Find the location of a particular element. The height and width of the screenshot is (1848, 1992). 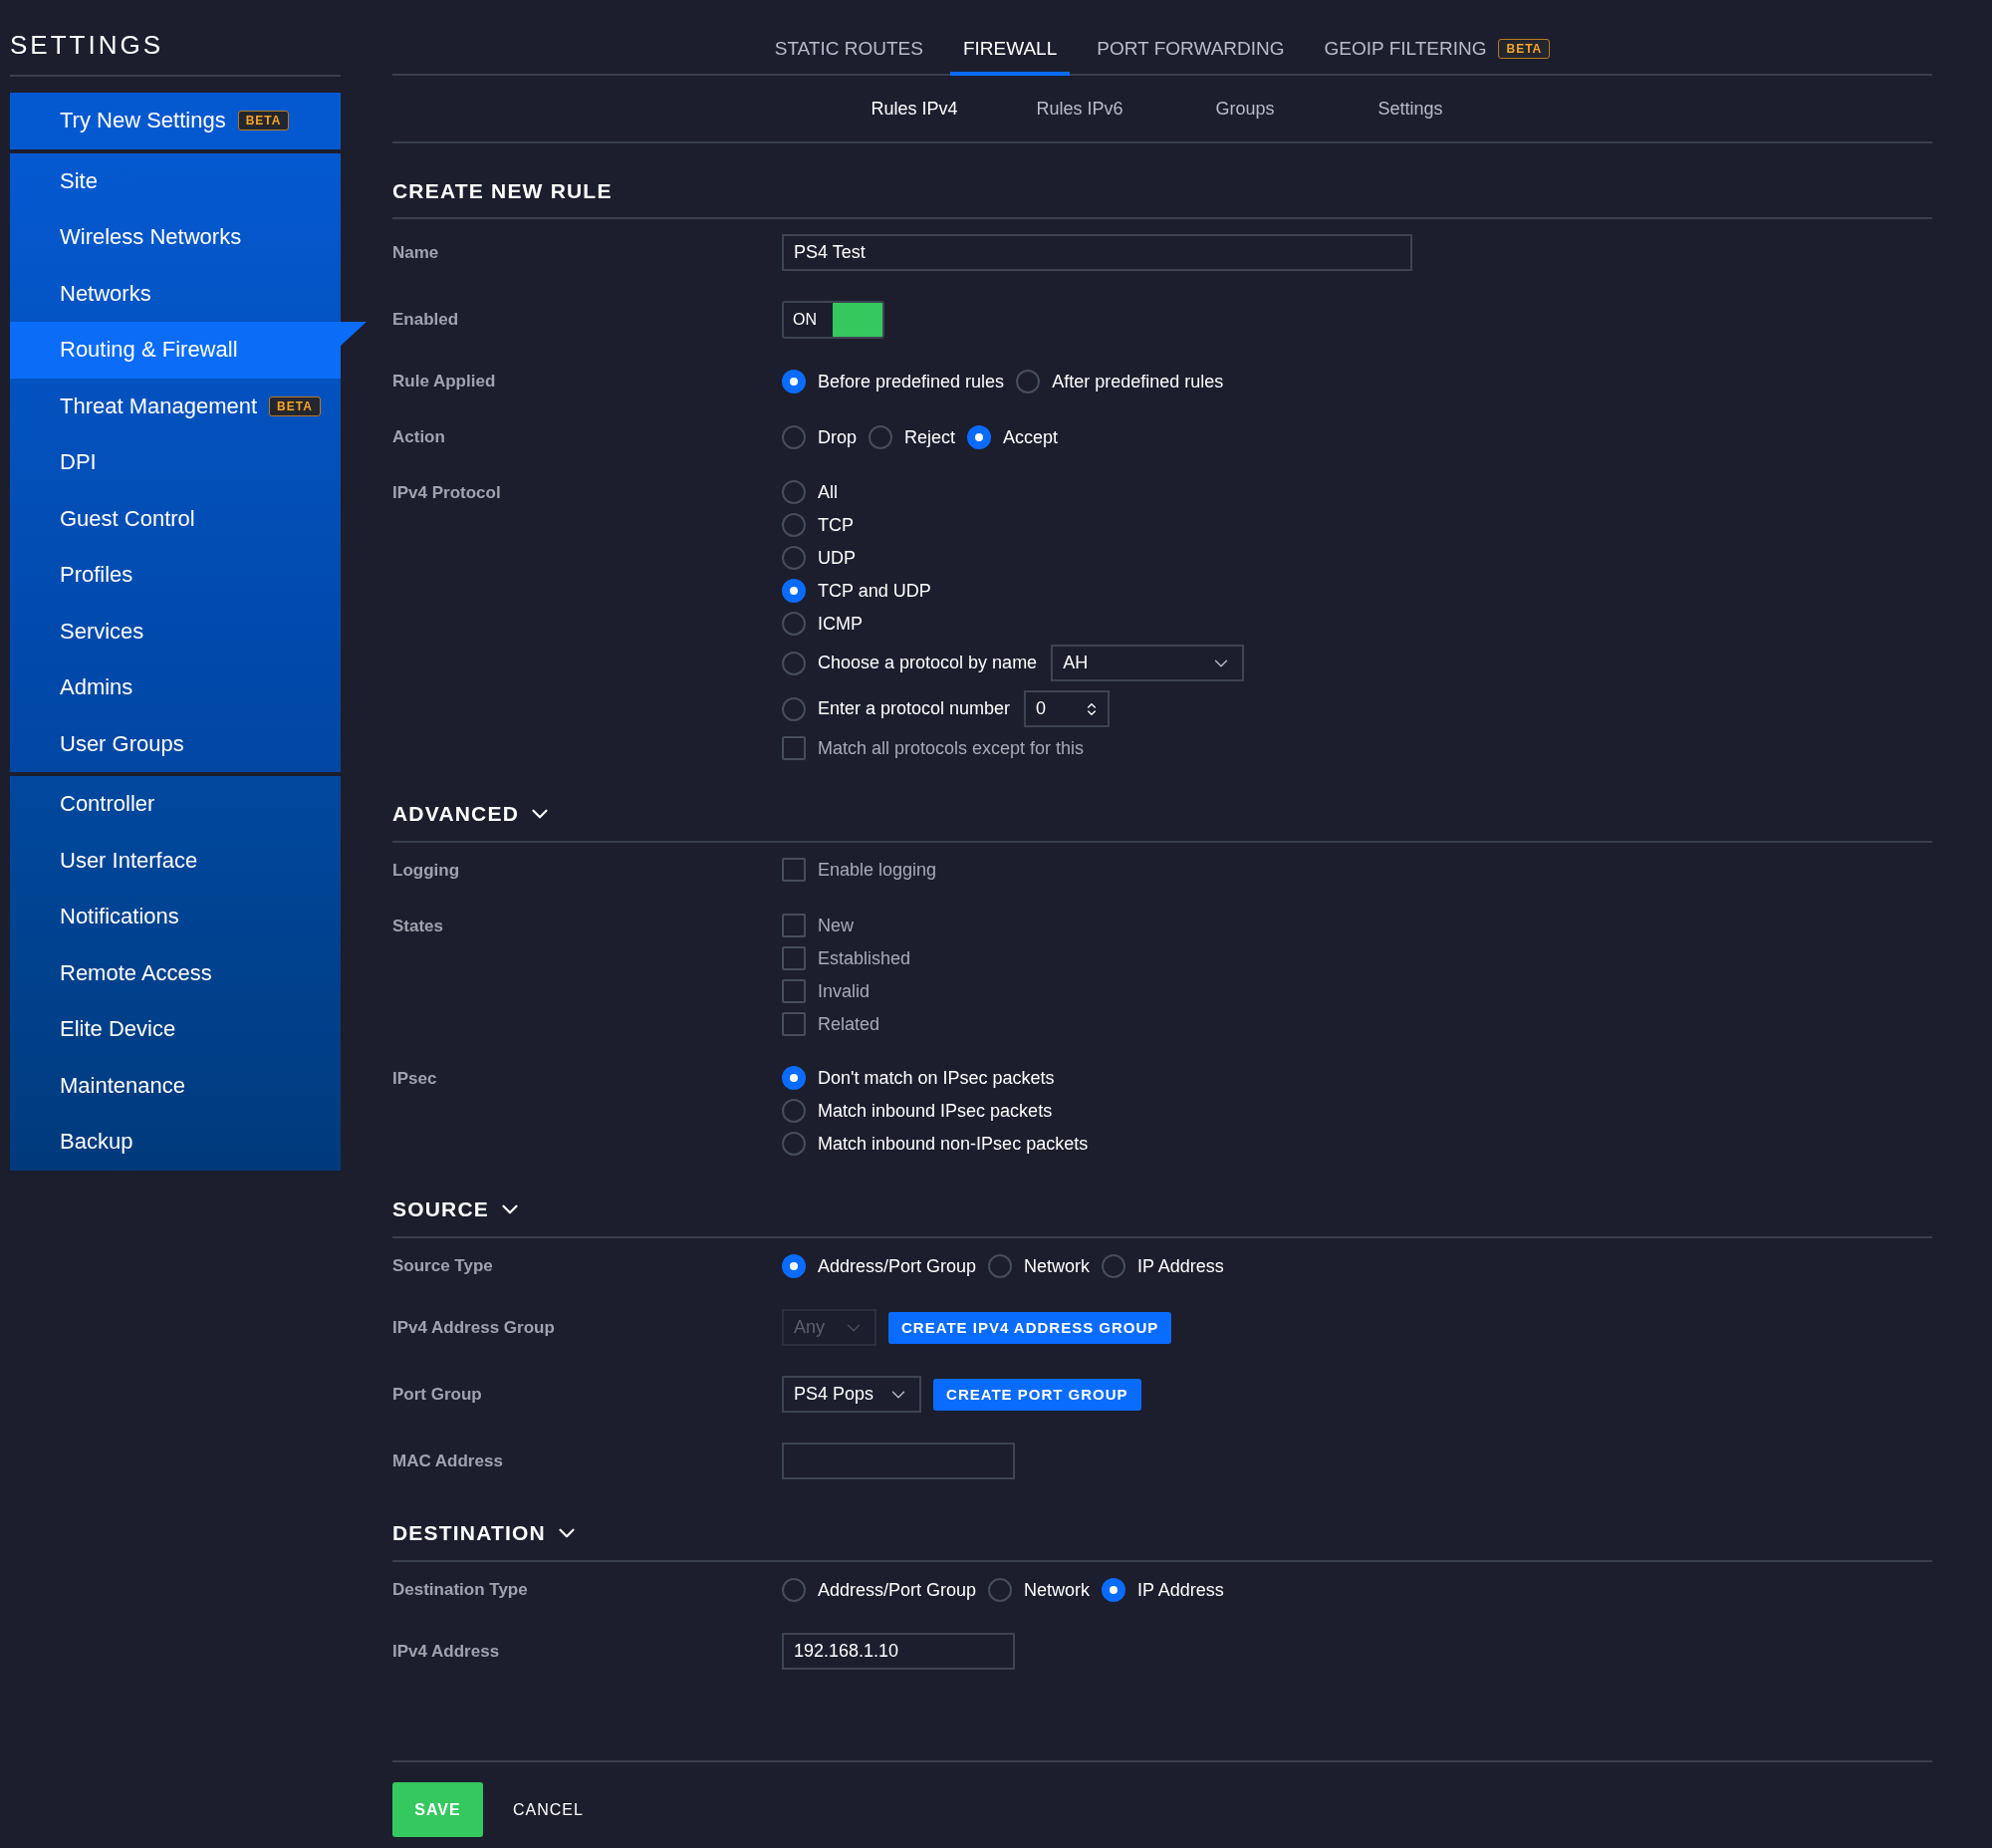

section-title: ADVANCED is located at coordinates (456, 814).